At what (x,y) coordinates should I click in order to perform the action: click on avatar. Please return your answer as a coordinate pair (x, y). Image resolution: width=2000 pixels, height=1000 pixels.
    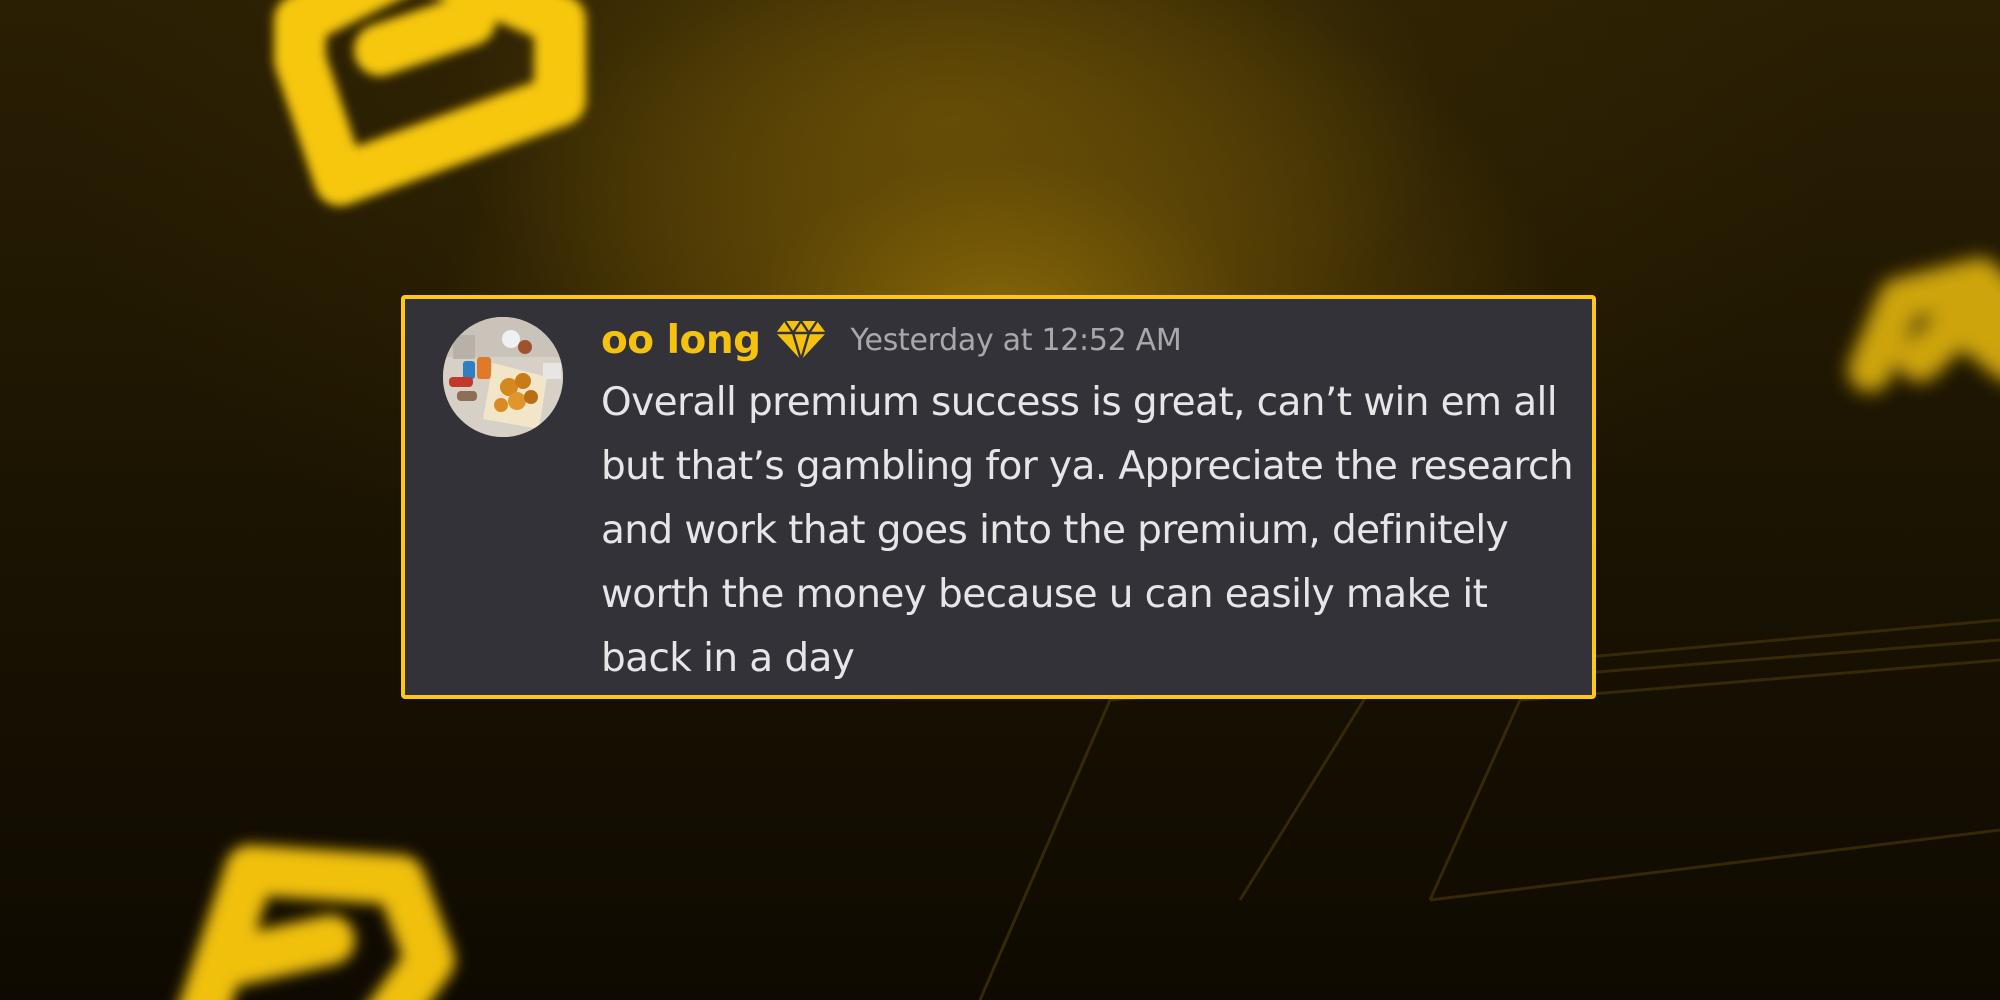
    Looking at the image, I should click on (503, 377).